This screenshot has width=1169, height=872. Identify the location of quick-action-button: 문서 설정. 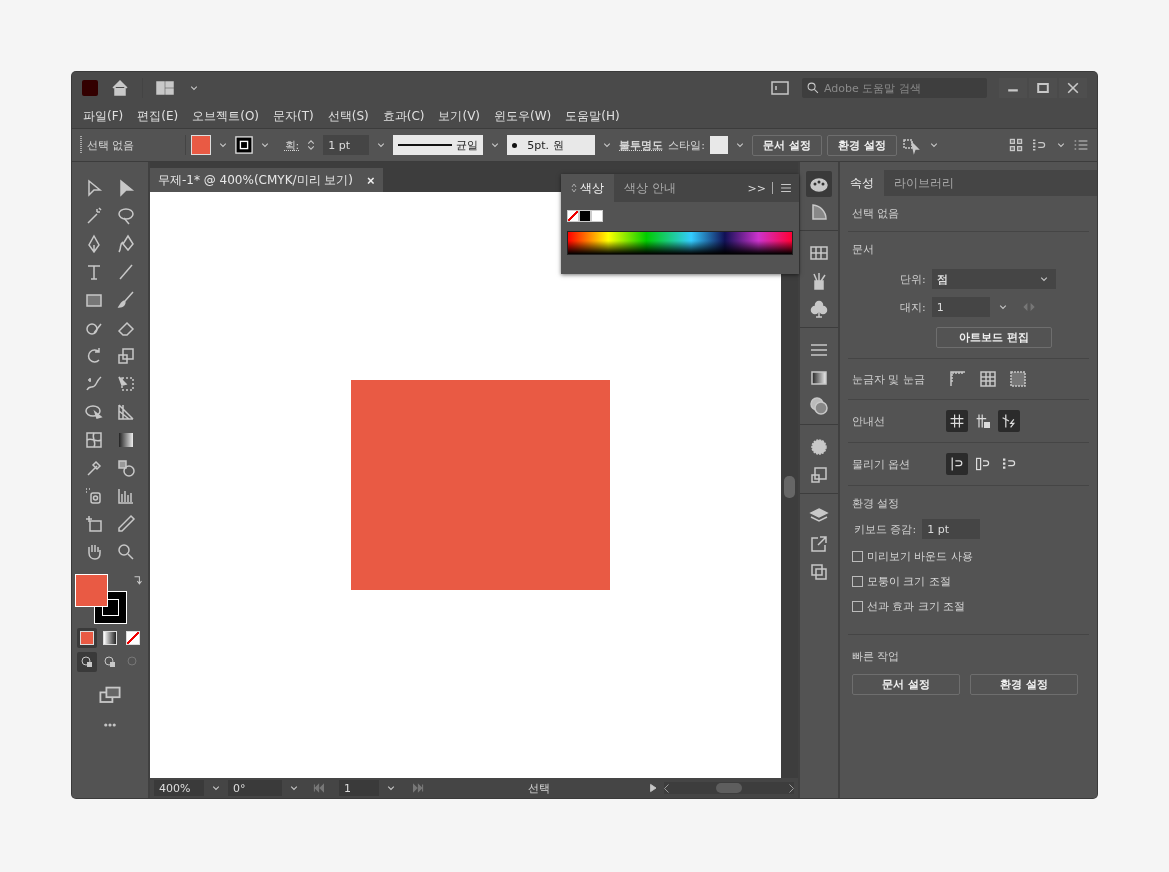
(906, 684).